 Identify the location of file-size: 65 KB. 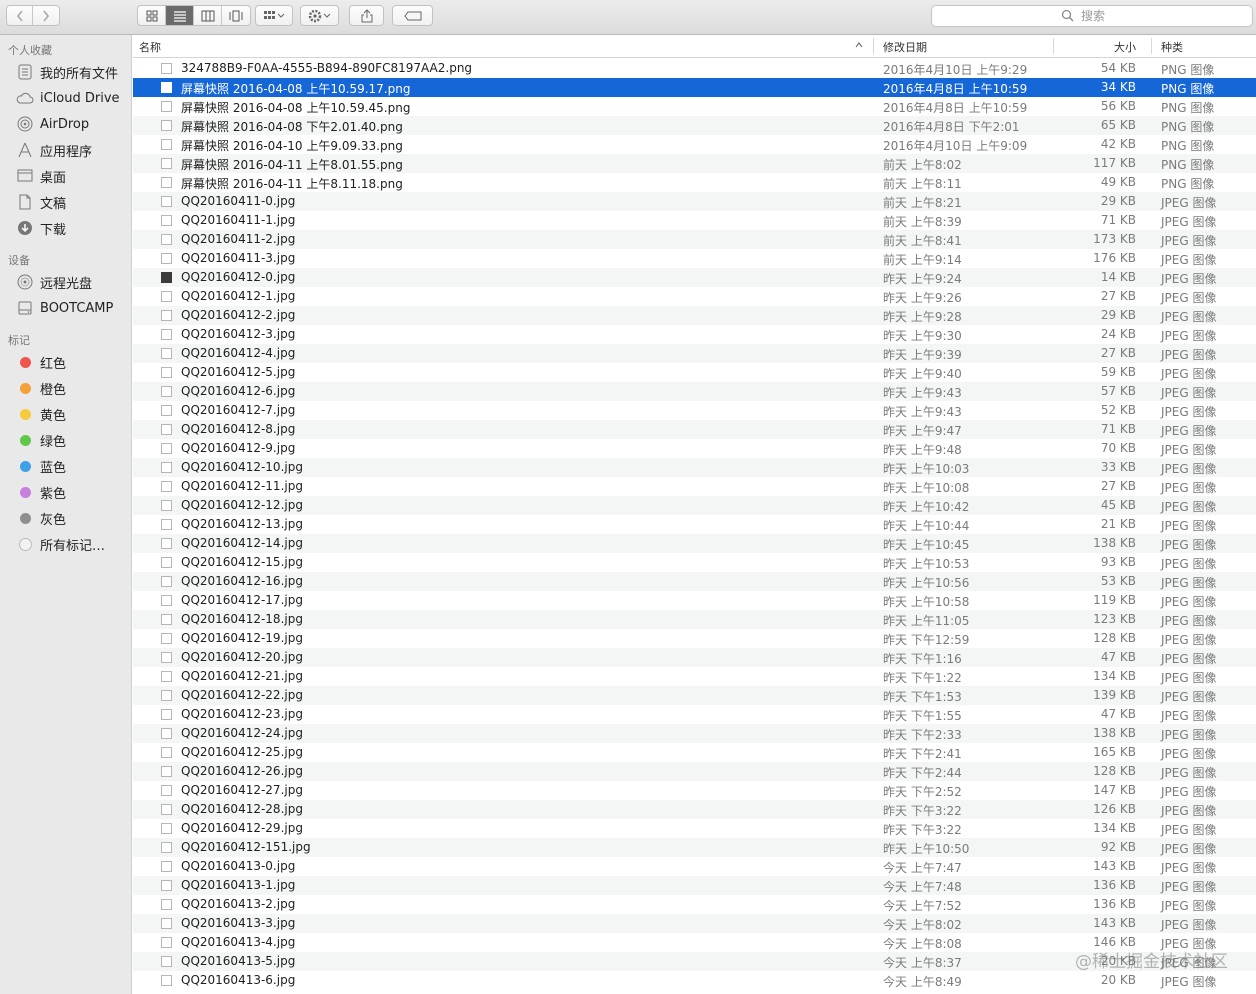
(1118, 125).